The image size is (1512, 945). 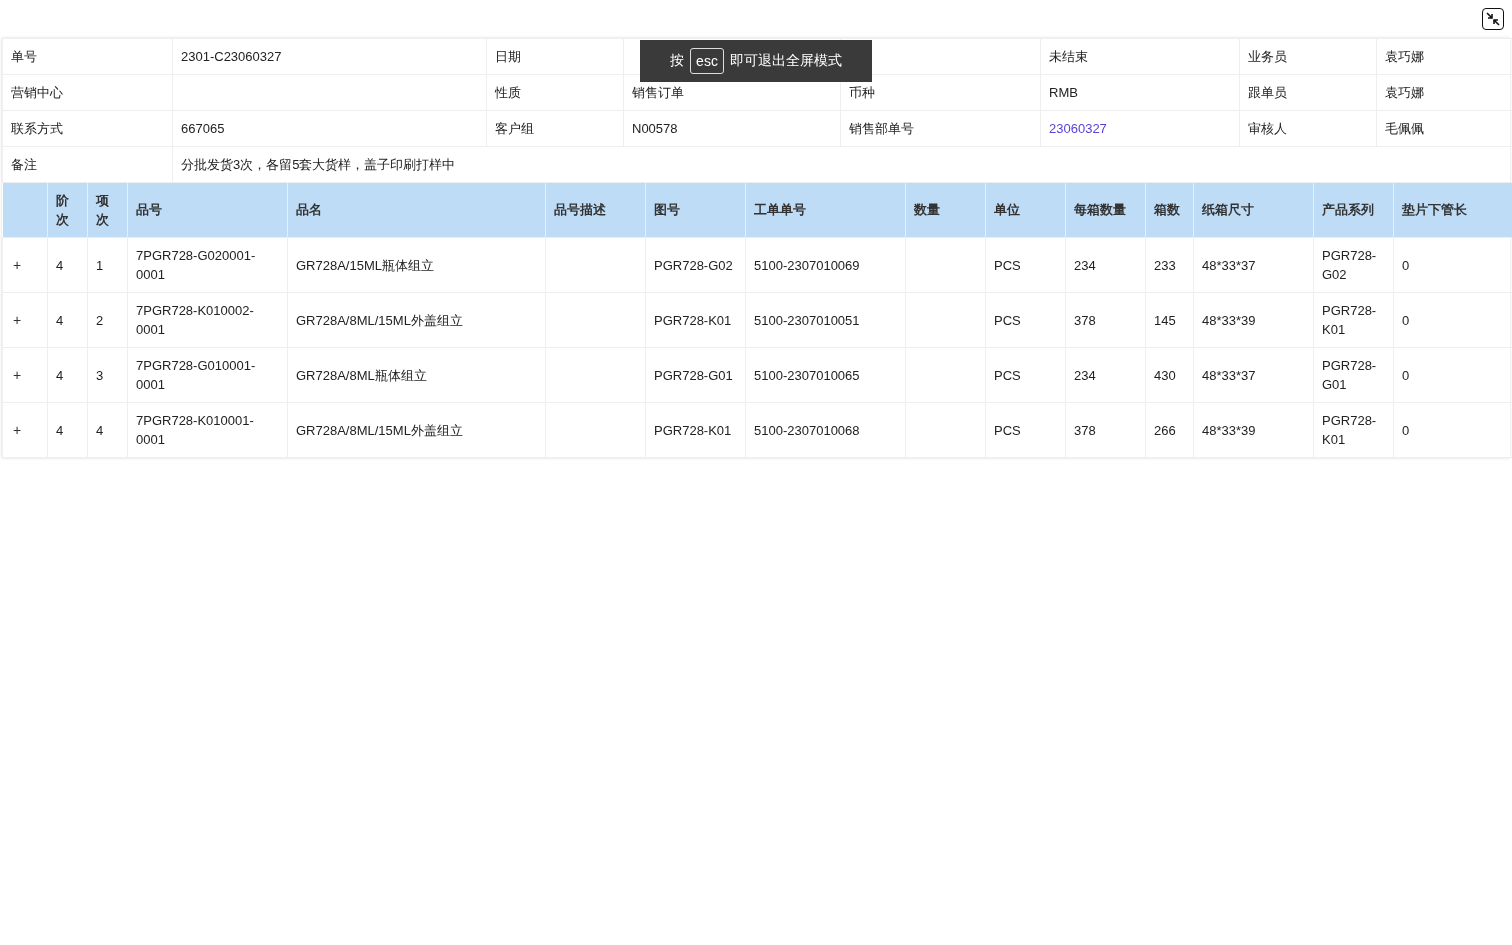 What do you see at coordinates (514, 128) in the screenshot?
I see `field-label: 客户组` at bounding box center [514, 128].